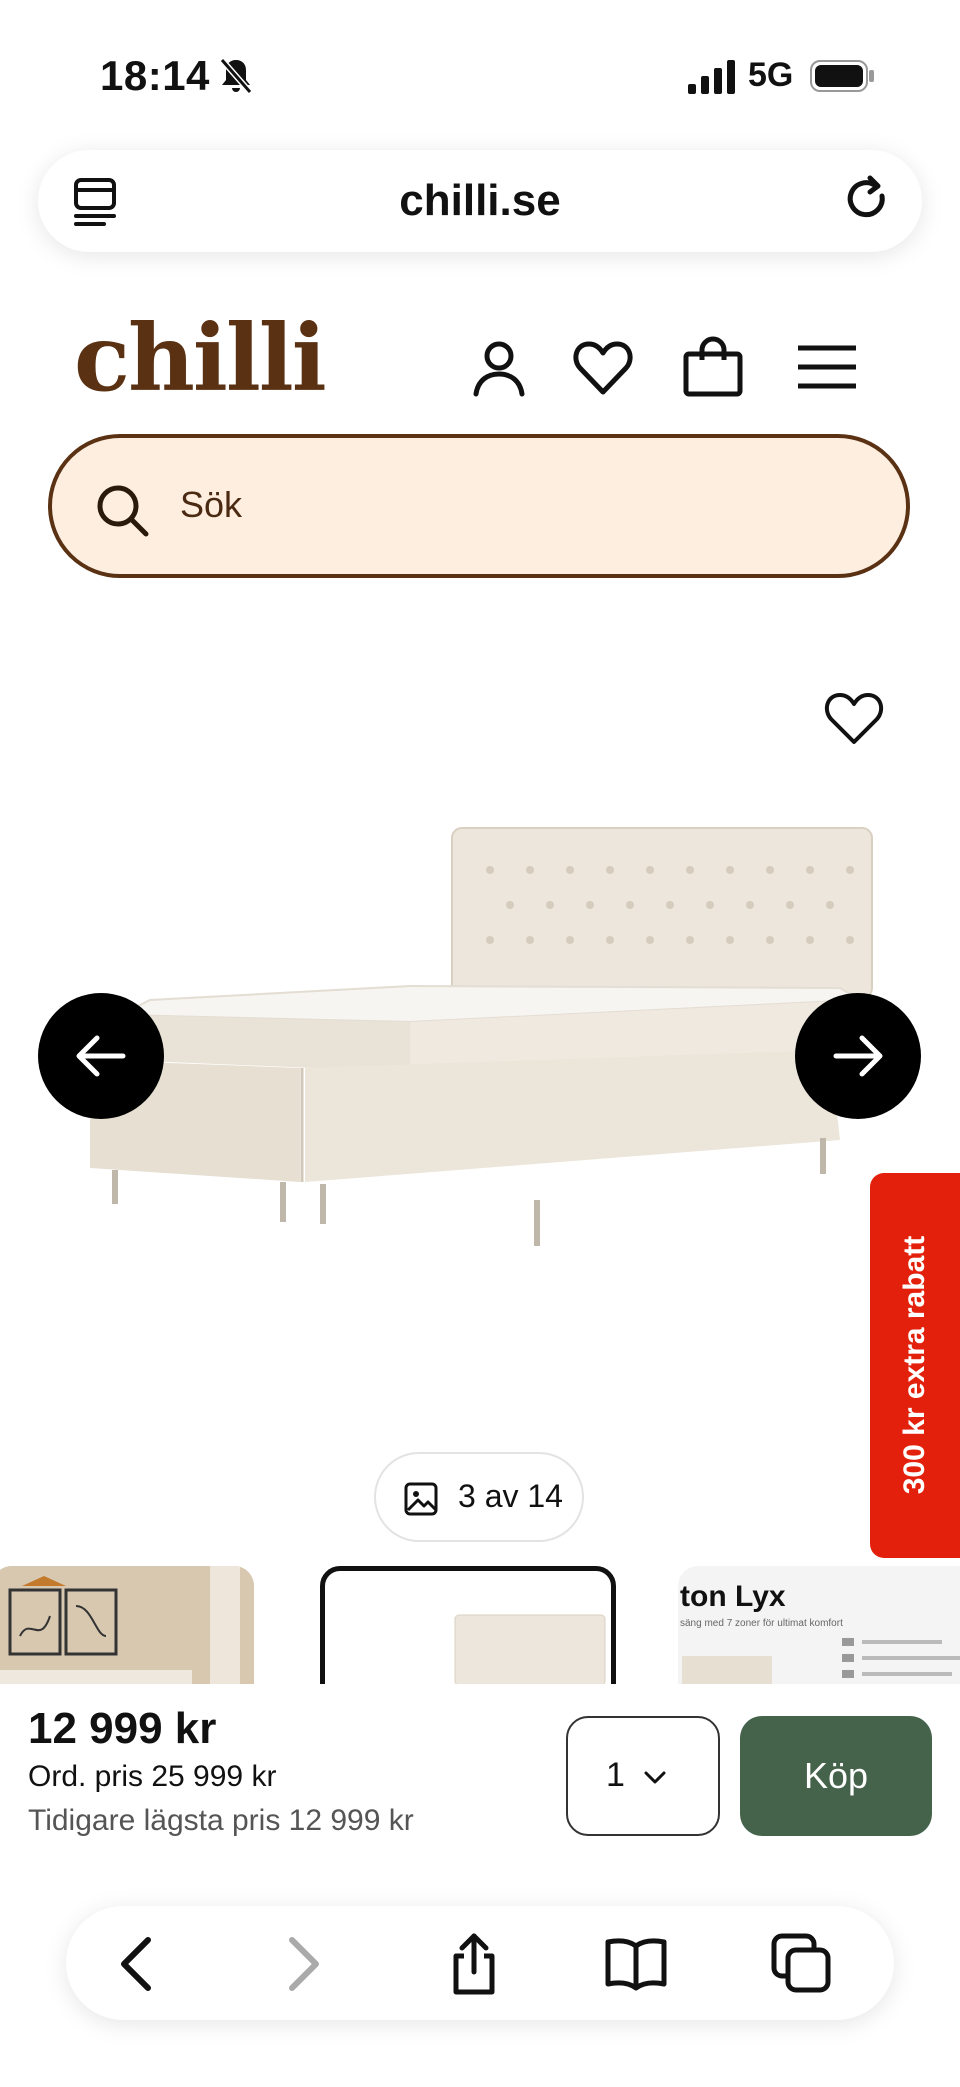  What do you see at coordinates (152, 1776) in the screenshot?
I see `ordinary-price: Ord. pris 25 999 kr` at bounding box center [152, 1776].